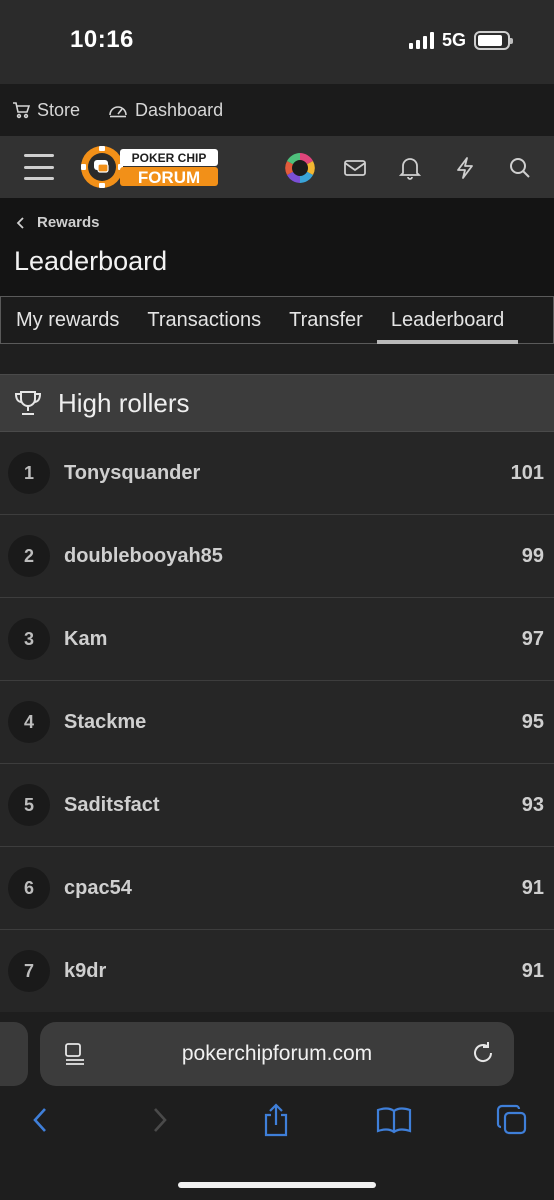  I want to click on leaderboard-row: 3 Kam 97, so click(277, 639).